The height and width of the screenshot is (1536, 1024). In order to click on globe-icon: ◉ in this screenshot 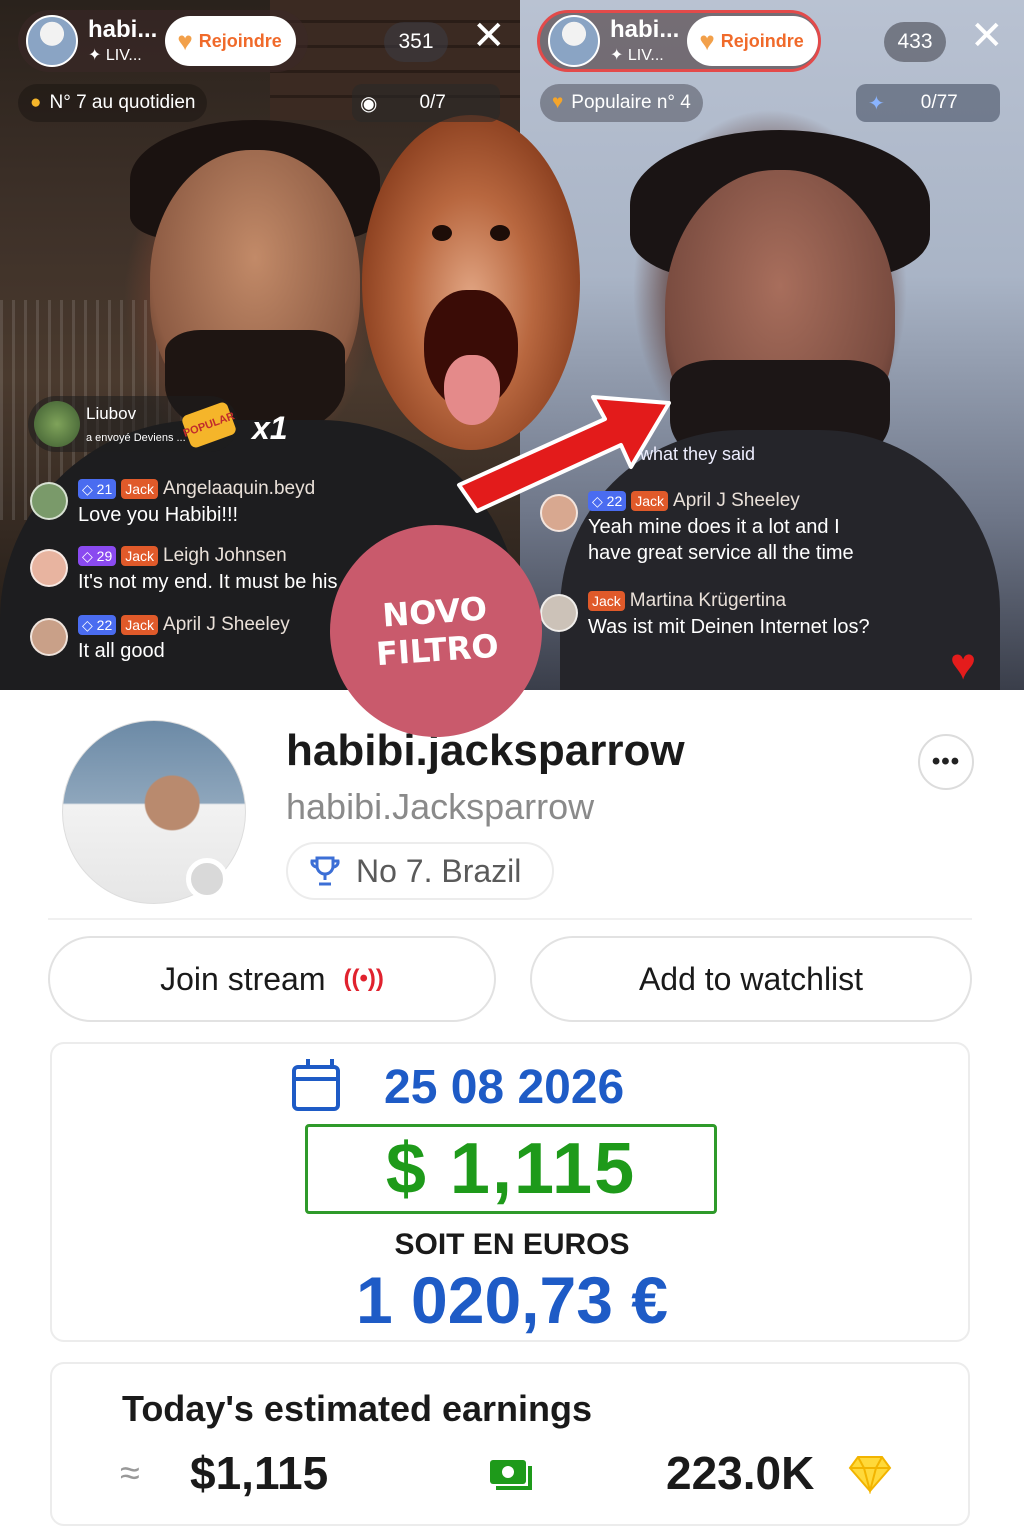, I will do `click(369, 103)`.